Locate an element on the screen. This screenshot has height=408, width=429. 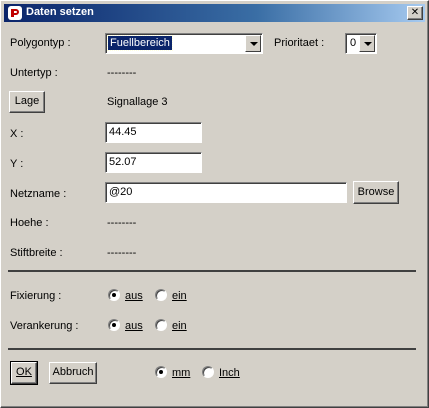
netzname-input: @20 is located at coordinates (226, 192).